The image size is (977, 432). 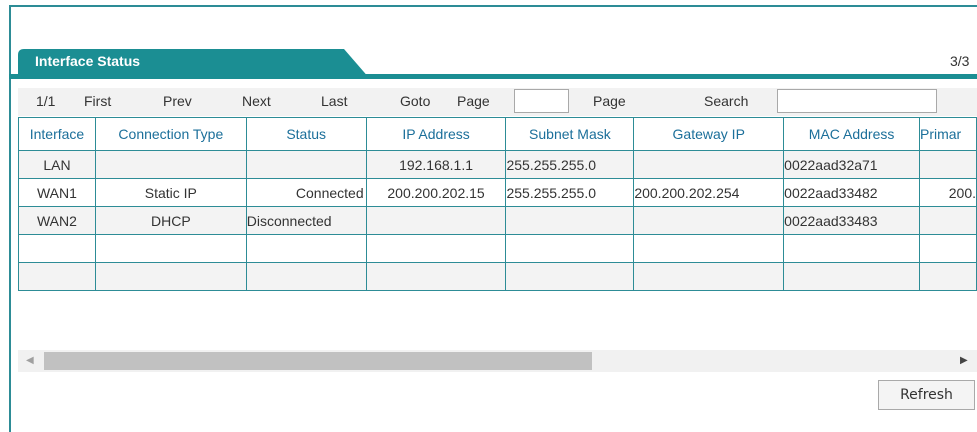 What do you see at coordinates (306, 192) in the screenshot?
I see `cell-status: Connected` at bounding box center [306, 192].